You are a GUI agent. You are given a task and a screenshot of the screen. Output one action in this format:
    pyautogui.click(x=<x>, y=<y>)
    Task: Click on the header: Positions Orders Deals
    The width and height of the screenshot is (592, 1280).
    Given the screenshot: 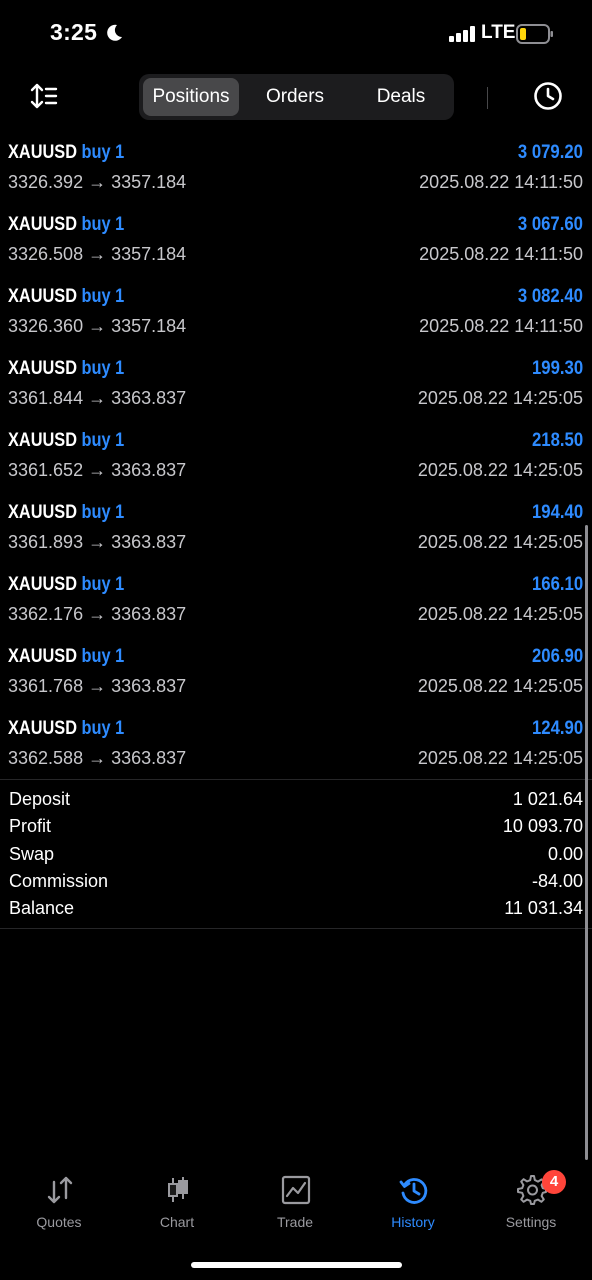 What is the action you would take?
    pyautogui.click(x=296, y=96)
    